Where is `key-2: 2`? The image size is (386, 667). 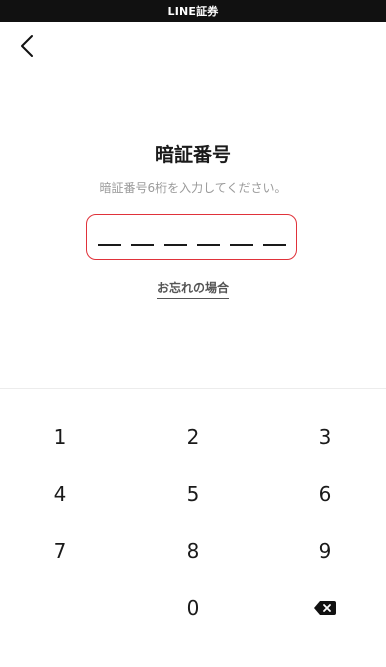
key-2: 2 is located at coordinates (193, 437).